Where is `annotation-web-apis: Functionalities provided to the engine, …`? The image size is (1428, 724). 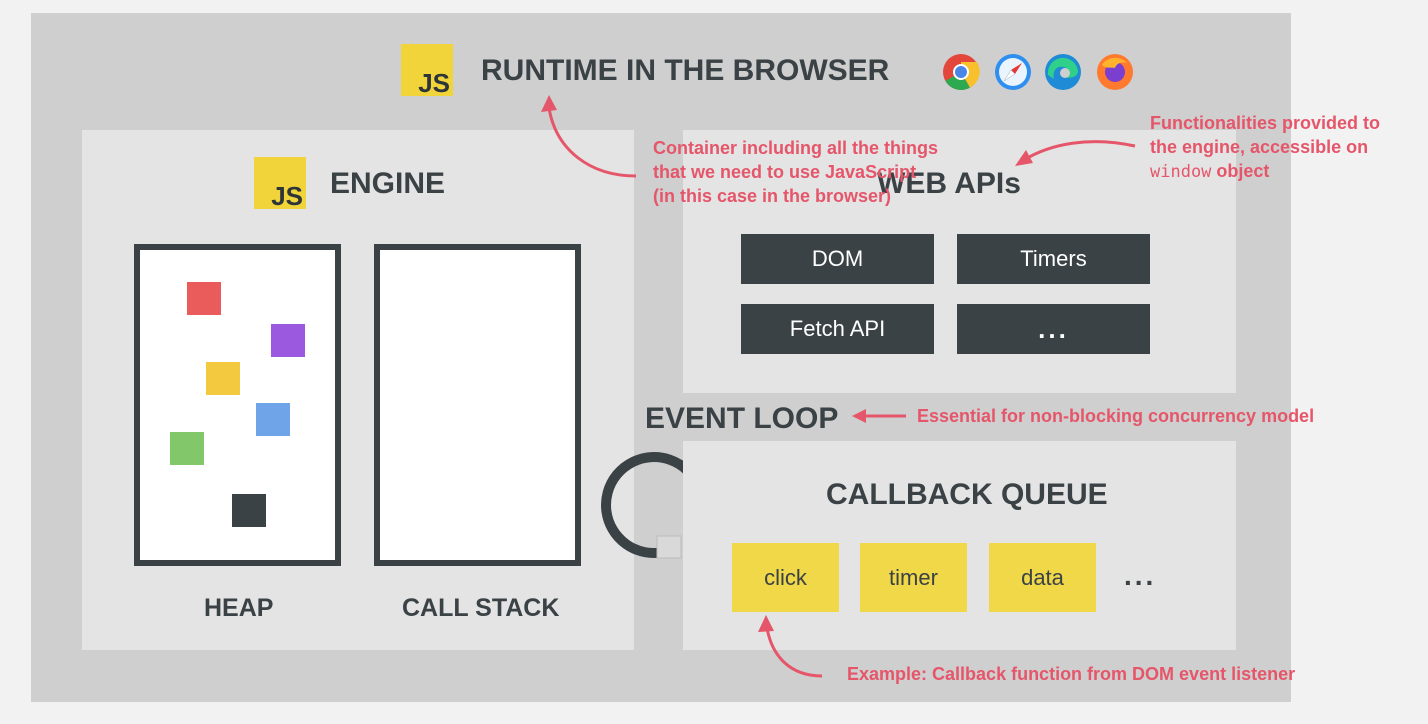
annotation-web-apis: Functionalities provided to the engine, … is located at coordinates (1265, 147).